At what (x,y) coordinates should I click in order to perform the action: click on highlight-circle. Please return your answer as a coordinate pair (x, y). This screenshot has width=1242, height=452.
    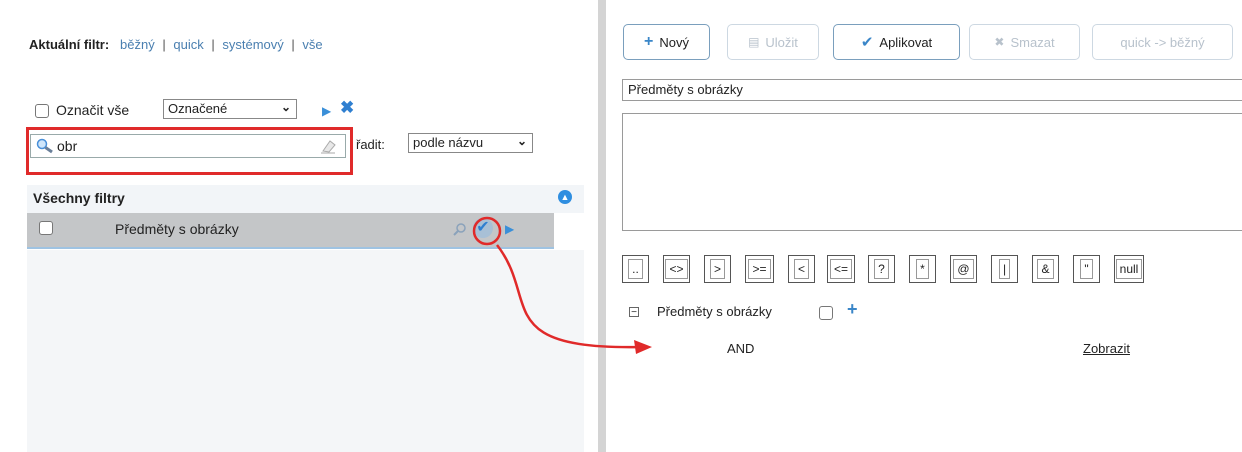
    Looking at the image, I should click on (487, 231).